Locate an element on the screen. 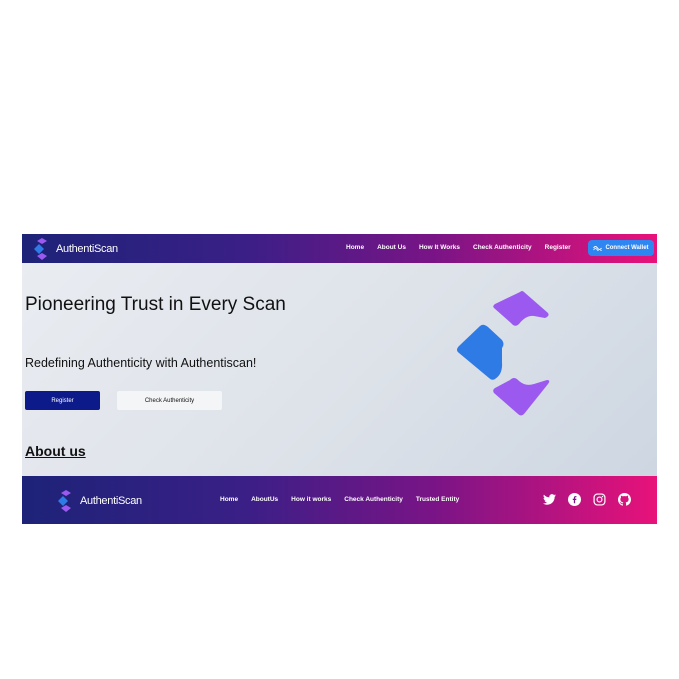  nav-about-us: About Us is located at coordinates (391, 247).